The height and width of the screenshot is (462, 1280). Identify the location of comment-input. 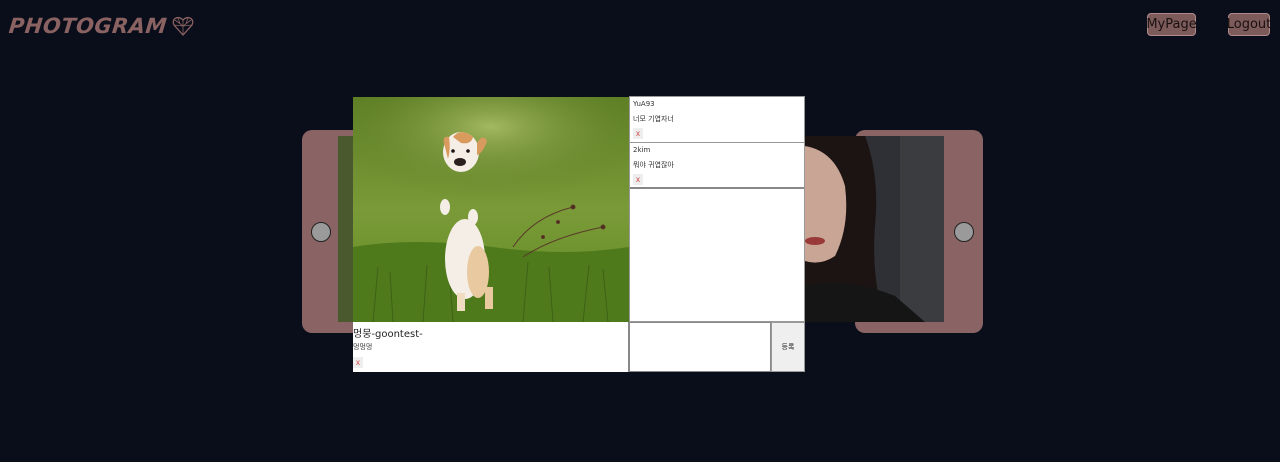
(700, 347).